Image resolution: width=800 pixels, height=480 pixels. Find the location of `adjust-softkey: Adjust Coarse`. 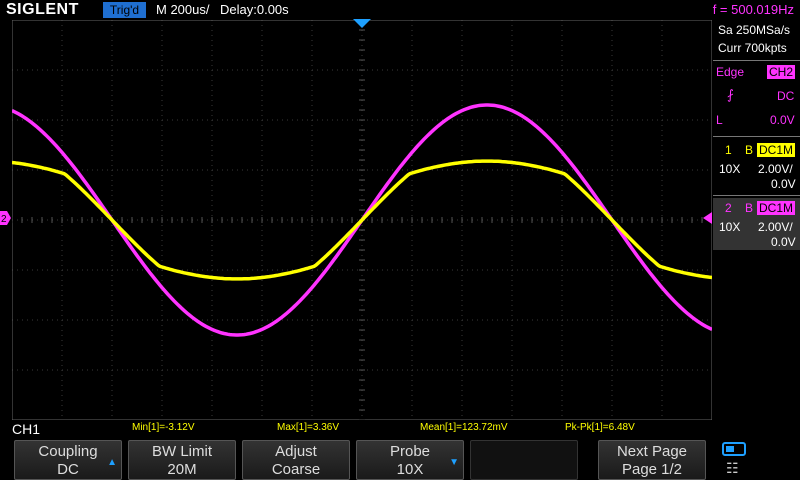

adjust-softkey: Adjust Coarse is located at coordinates (296, 460).